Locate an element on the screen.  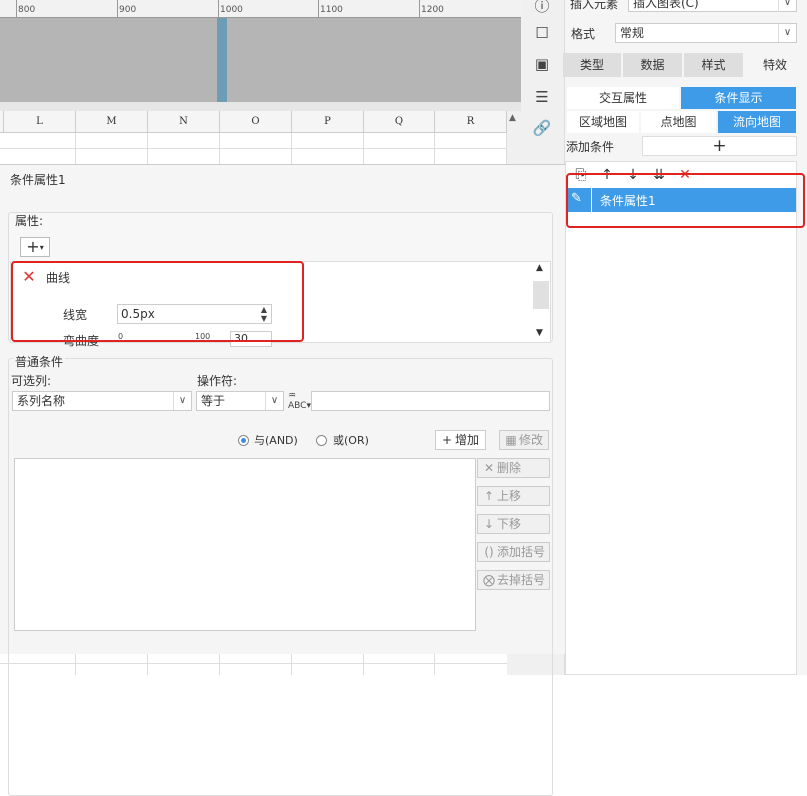
add-property-button: +▾ is located at coordinates (35, 247).